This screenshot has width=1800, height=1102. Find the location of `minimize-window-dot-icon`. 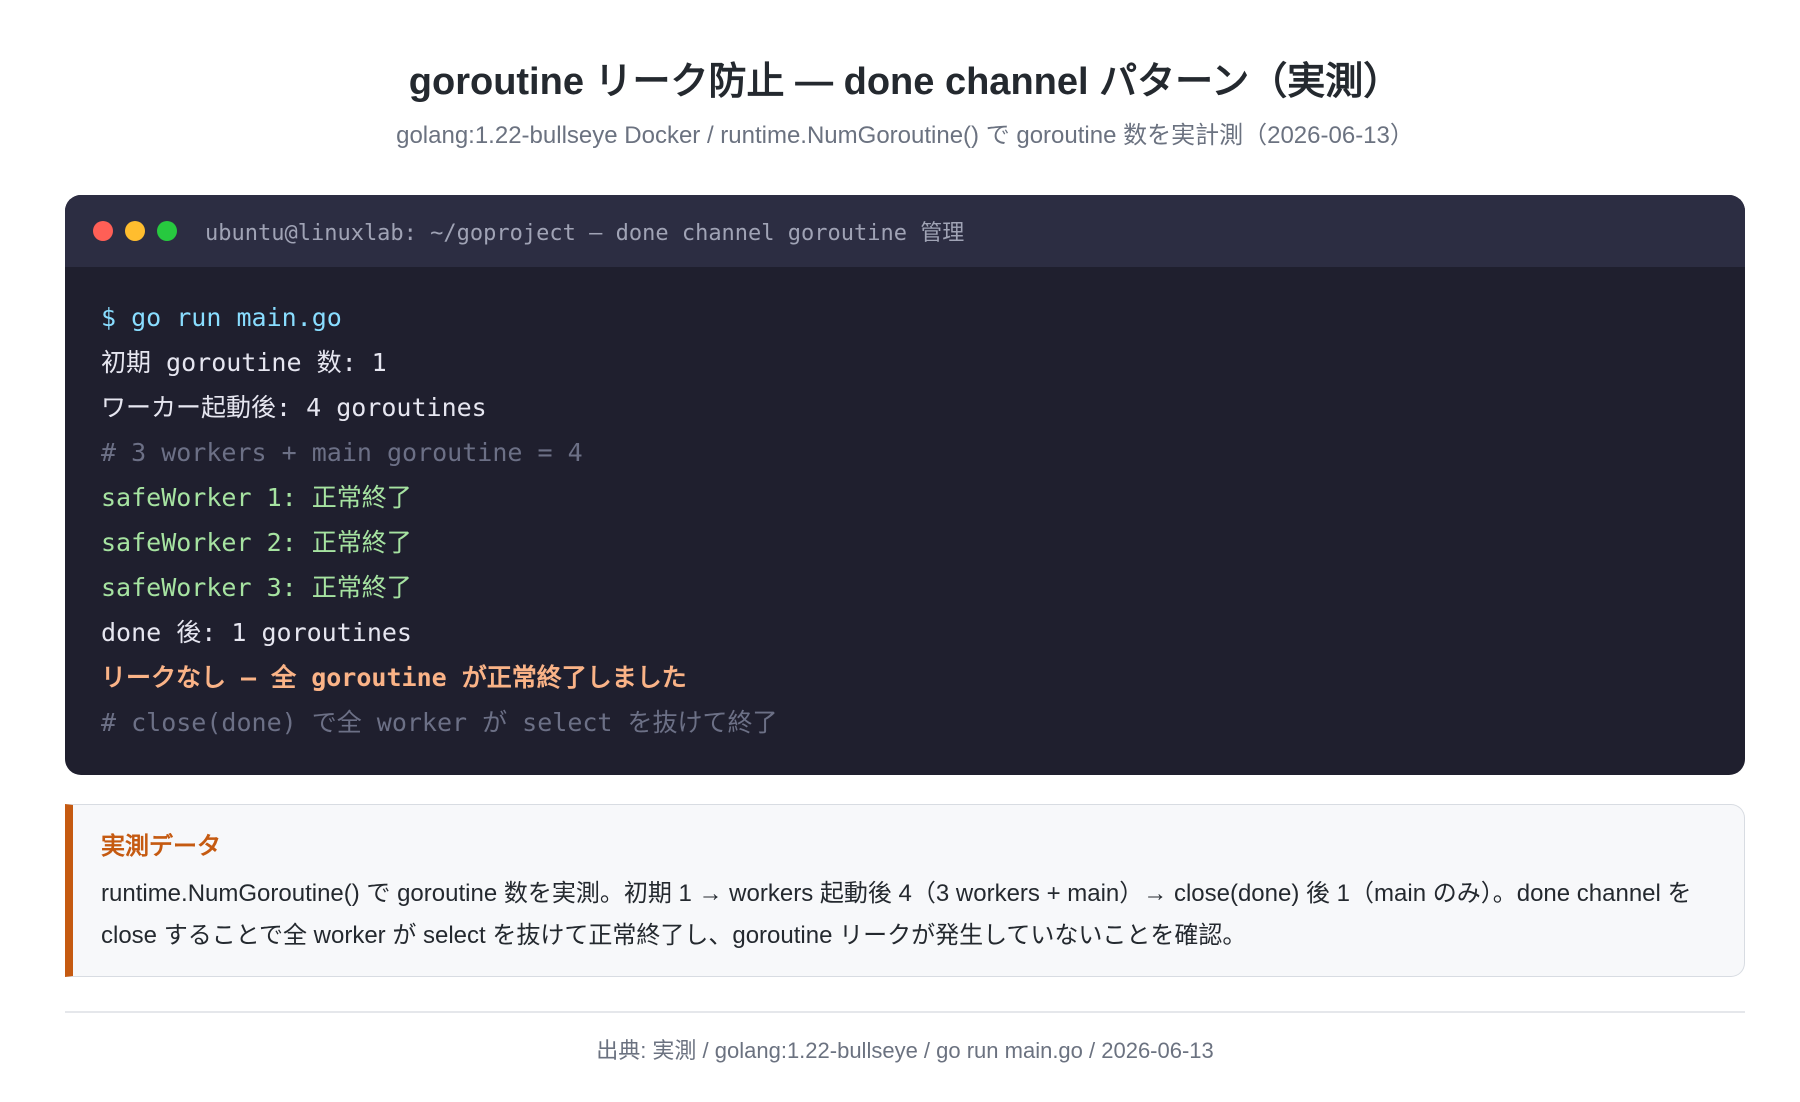

minimize-window-dot-icon is located at coordinates (135, 231).